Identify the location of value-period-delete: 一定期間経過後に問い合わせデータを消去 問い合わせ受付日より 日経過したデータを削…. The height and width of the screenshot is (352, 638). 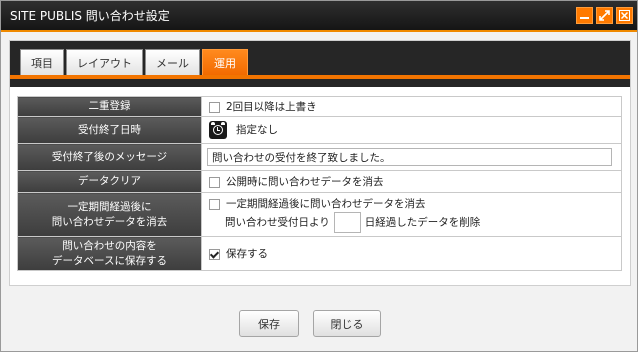
(411, 214).